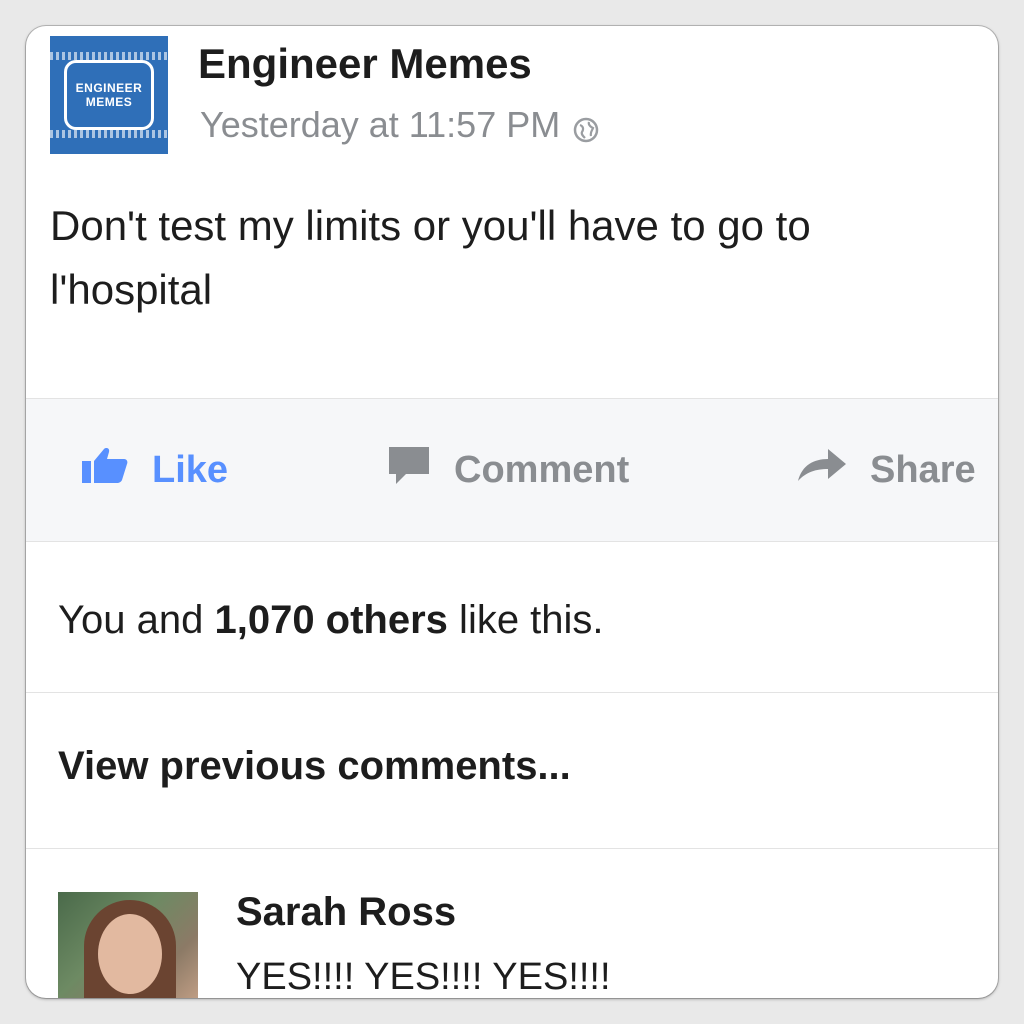 Image resolution: width=1024 pixels, height=1024 pixels. I want to click on comment-button: Comment, so click(507, 470).